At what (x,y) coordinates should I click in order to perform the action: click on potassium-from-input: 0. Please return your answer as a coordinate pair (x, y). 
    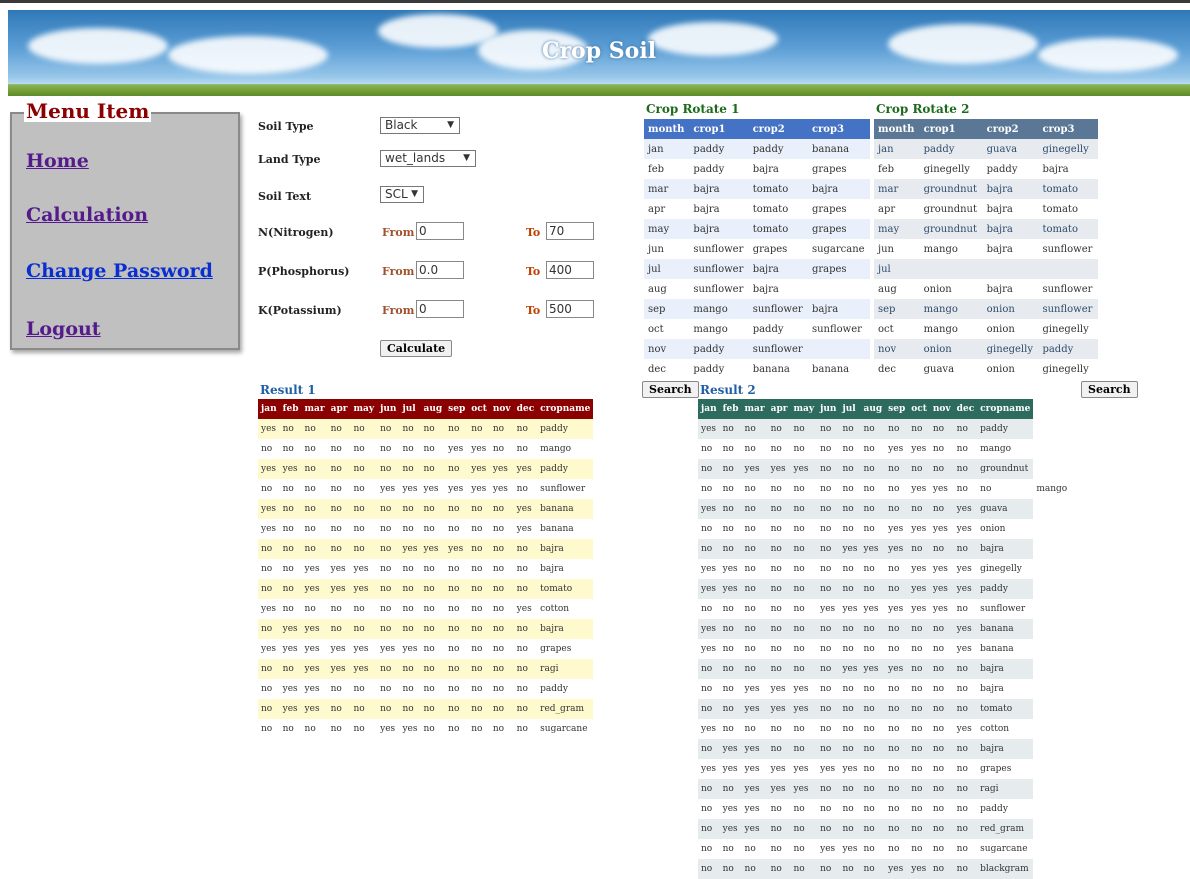
    Looking at the image, I should click on (440, 309).